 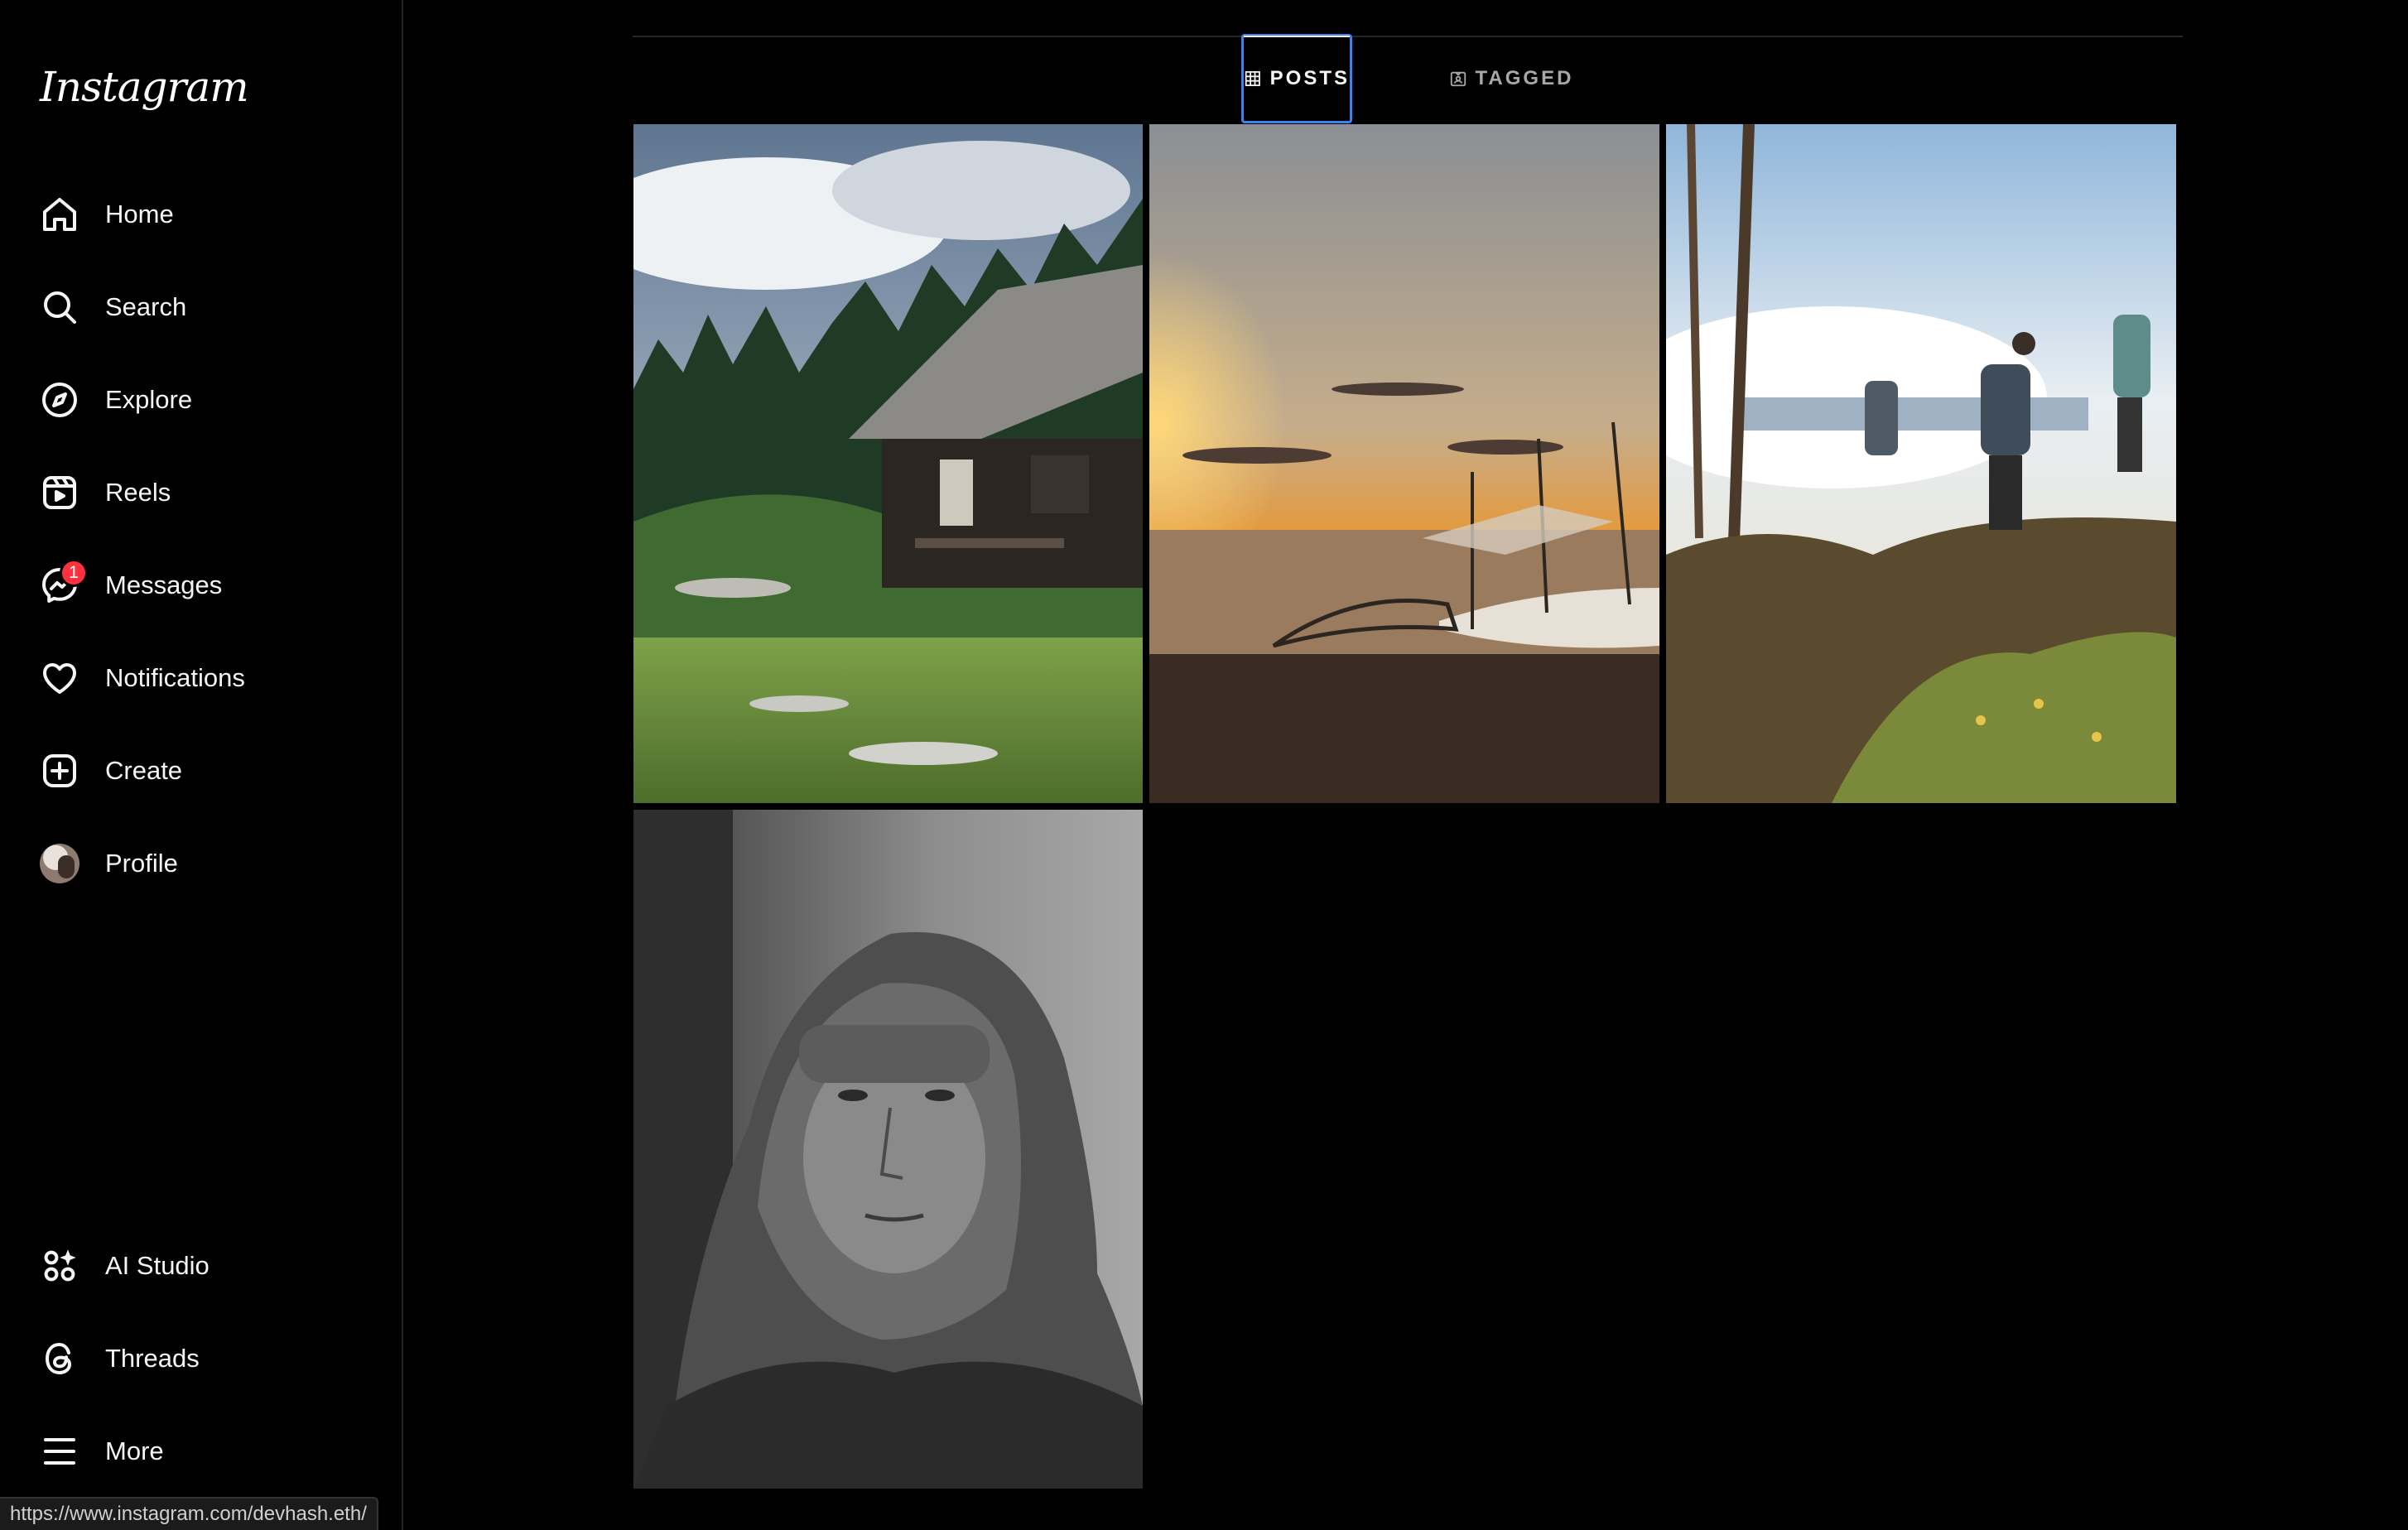 I want to click on sidebar-item-ai-studio: AI Studio, so click(x=204, y=1266).